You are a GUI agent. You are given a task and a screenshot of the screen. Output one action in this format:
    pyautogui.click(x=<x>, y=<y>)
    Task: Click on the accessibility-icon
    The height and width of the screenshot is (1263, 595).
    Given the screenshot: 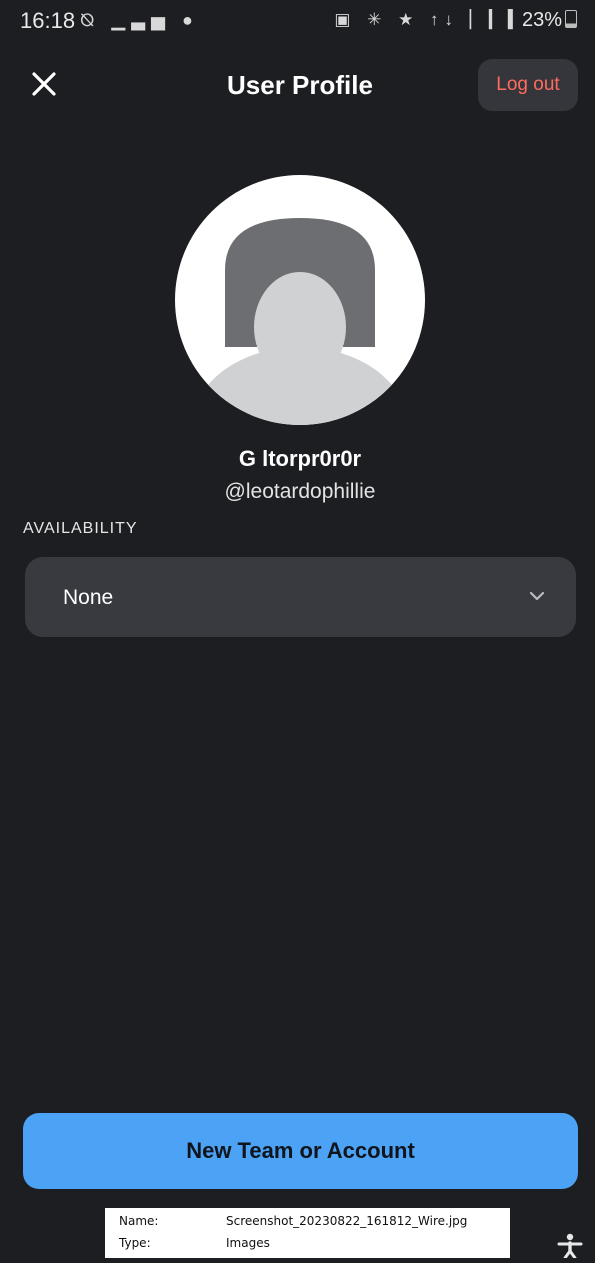 What is the action you would take?
    pyautogui.click(x=570, y=1246)
    